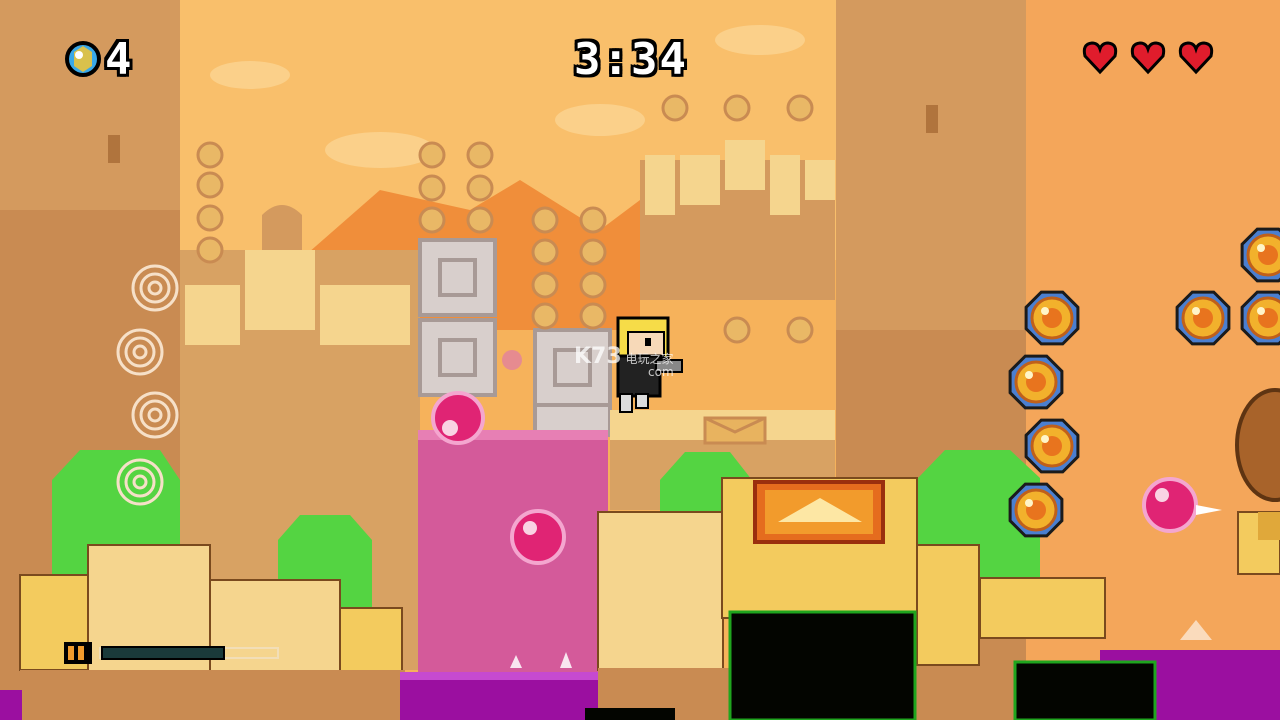 The image size is (1280, 720). I want to click on health-hearts, so click(1152, 58).